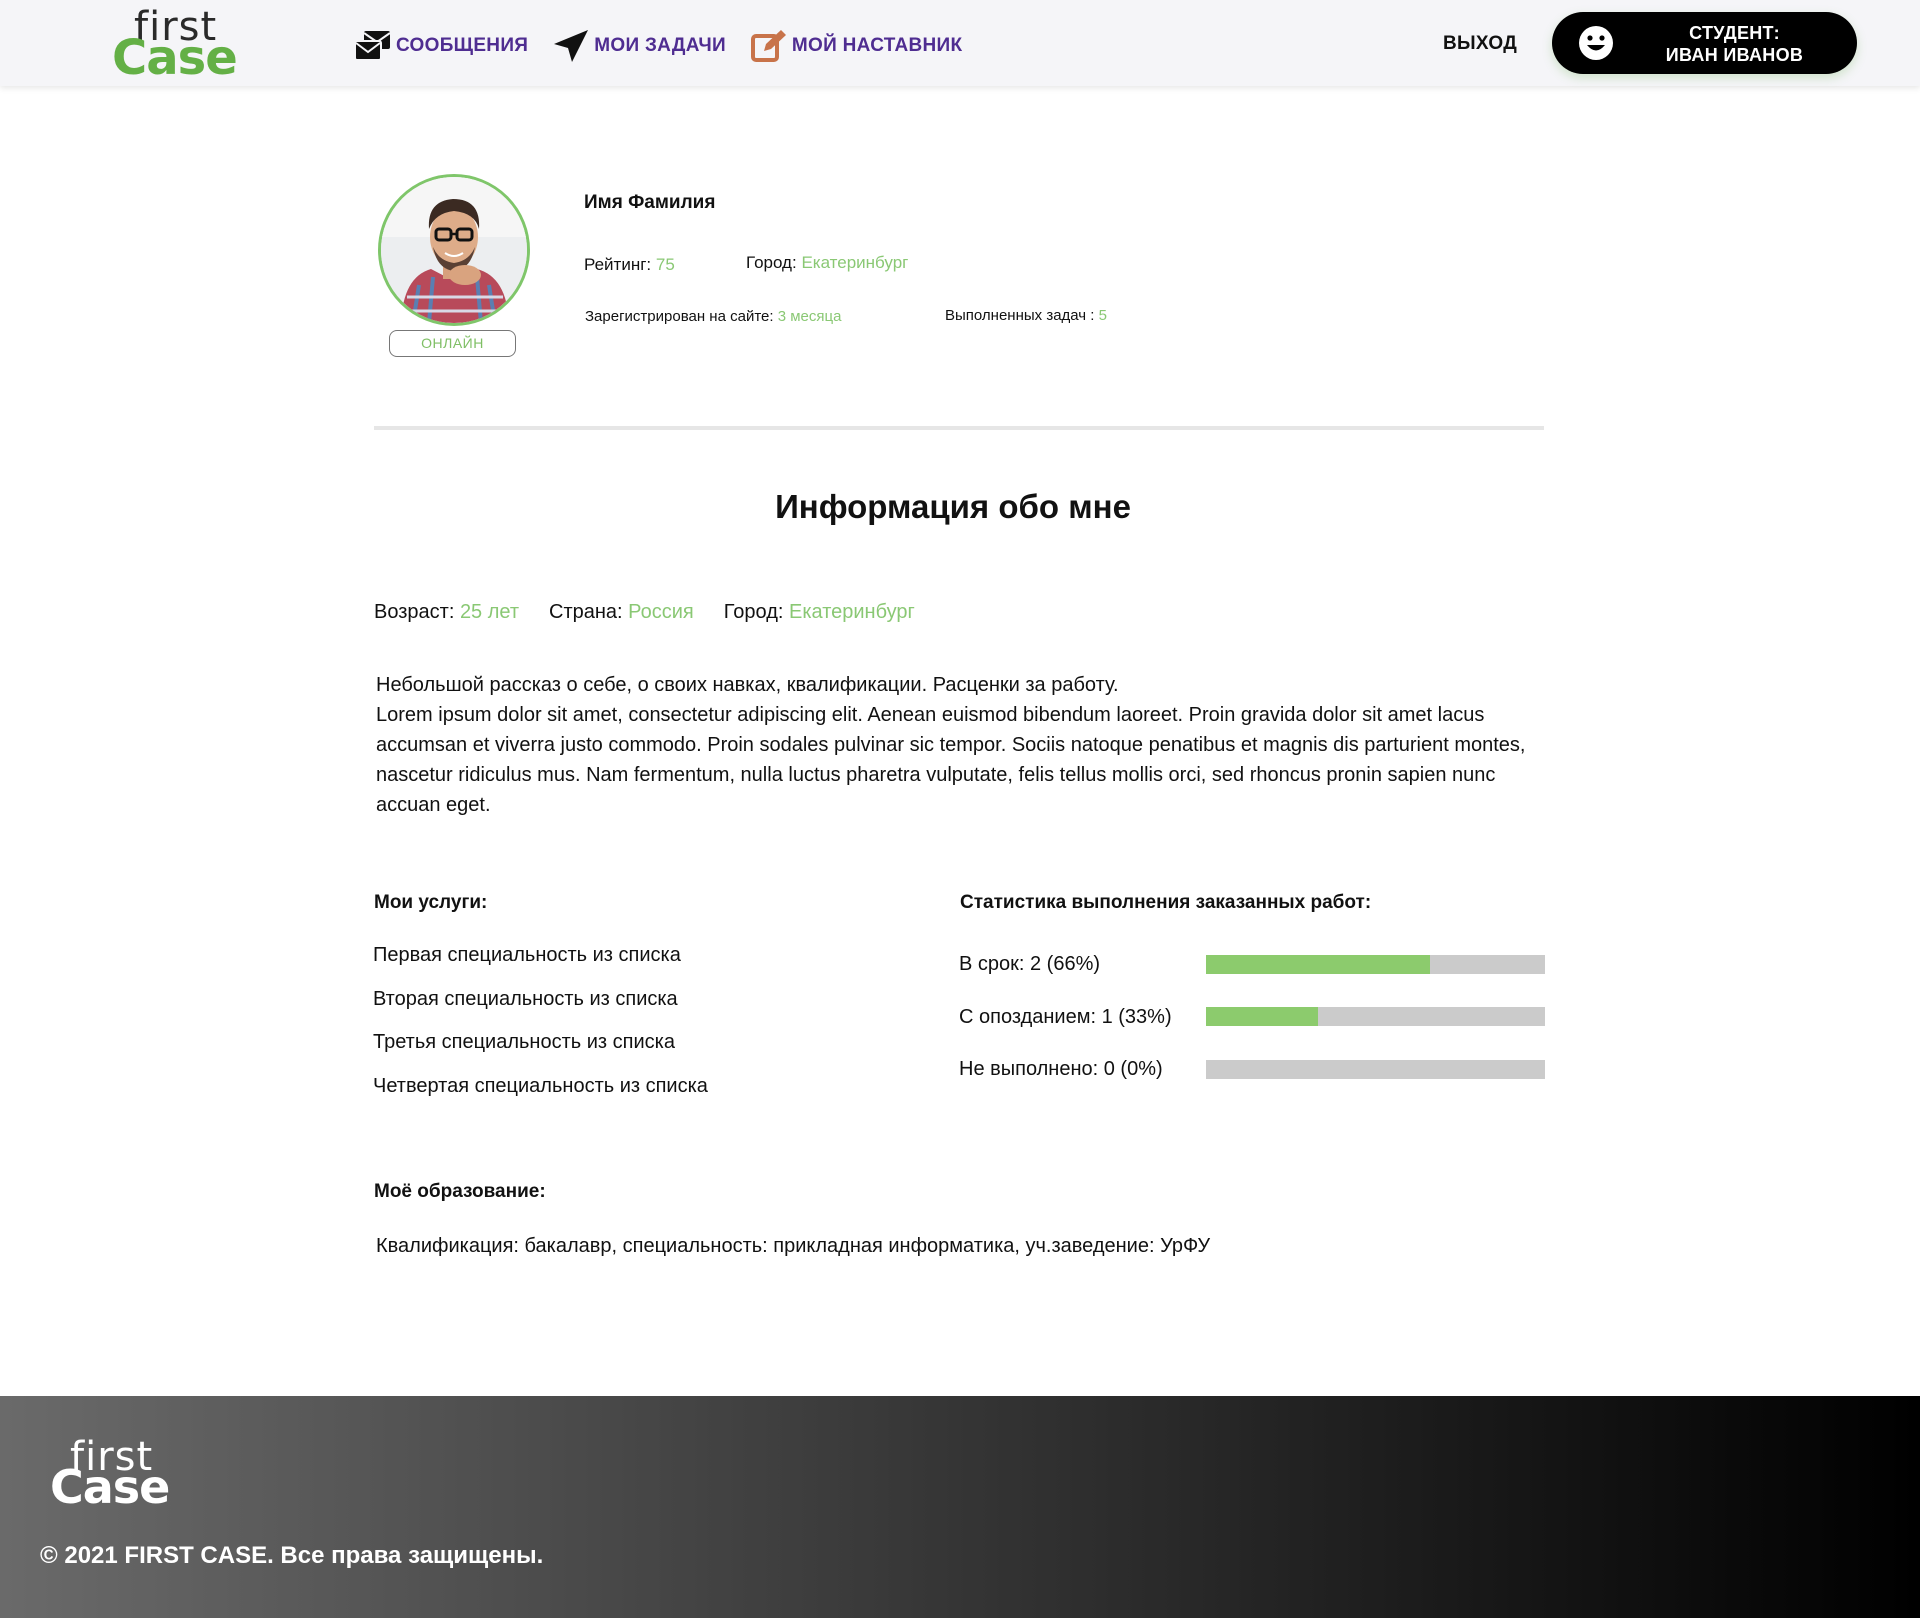 The image size is (1920, 1618). What do you see at coordinates (1734, 55) in the screenshot?
I see `user-name: ИВАН ИВАНОВ` at bounding box center [1734, 55].